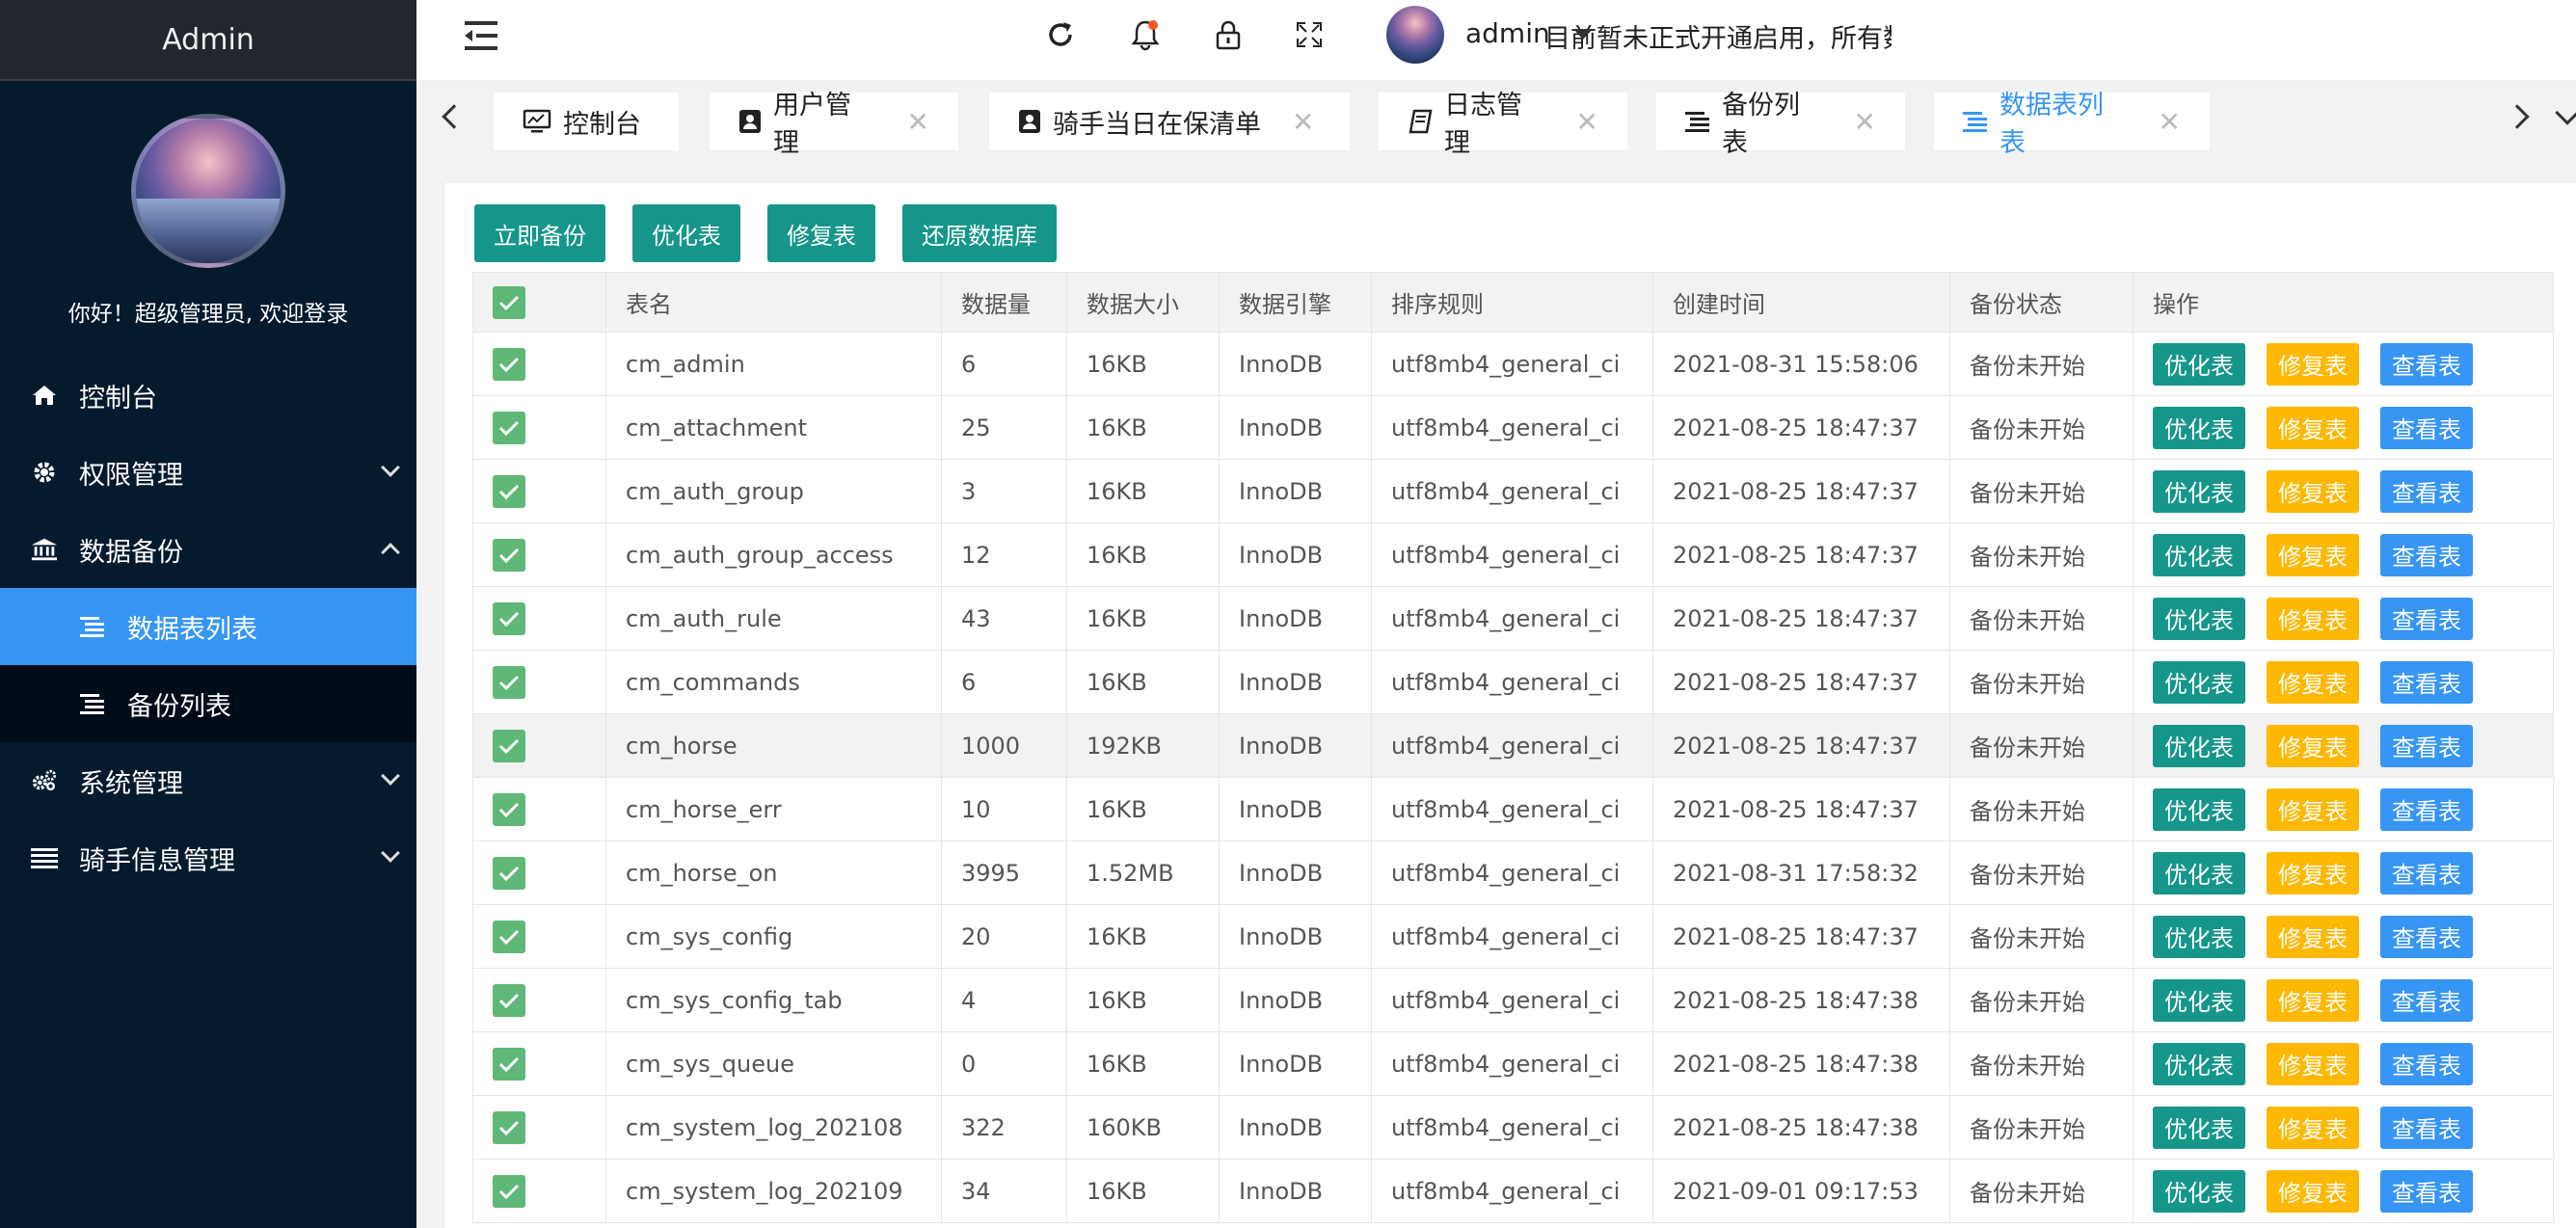 This screenshot has width=2576, height=1228. I want to click on tab-user-management: 用户管理 ✕, so click(834, 124).